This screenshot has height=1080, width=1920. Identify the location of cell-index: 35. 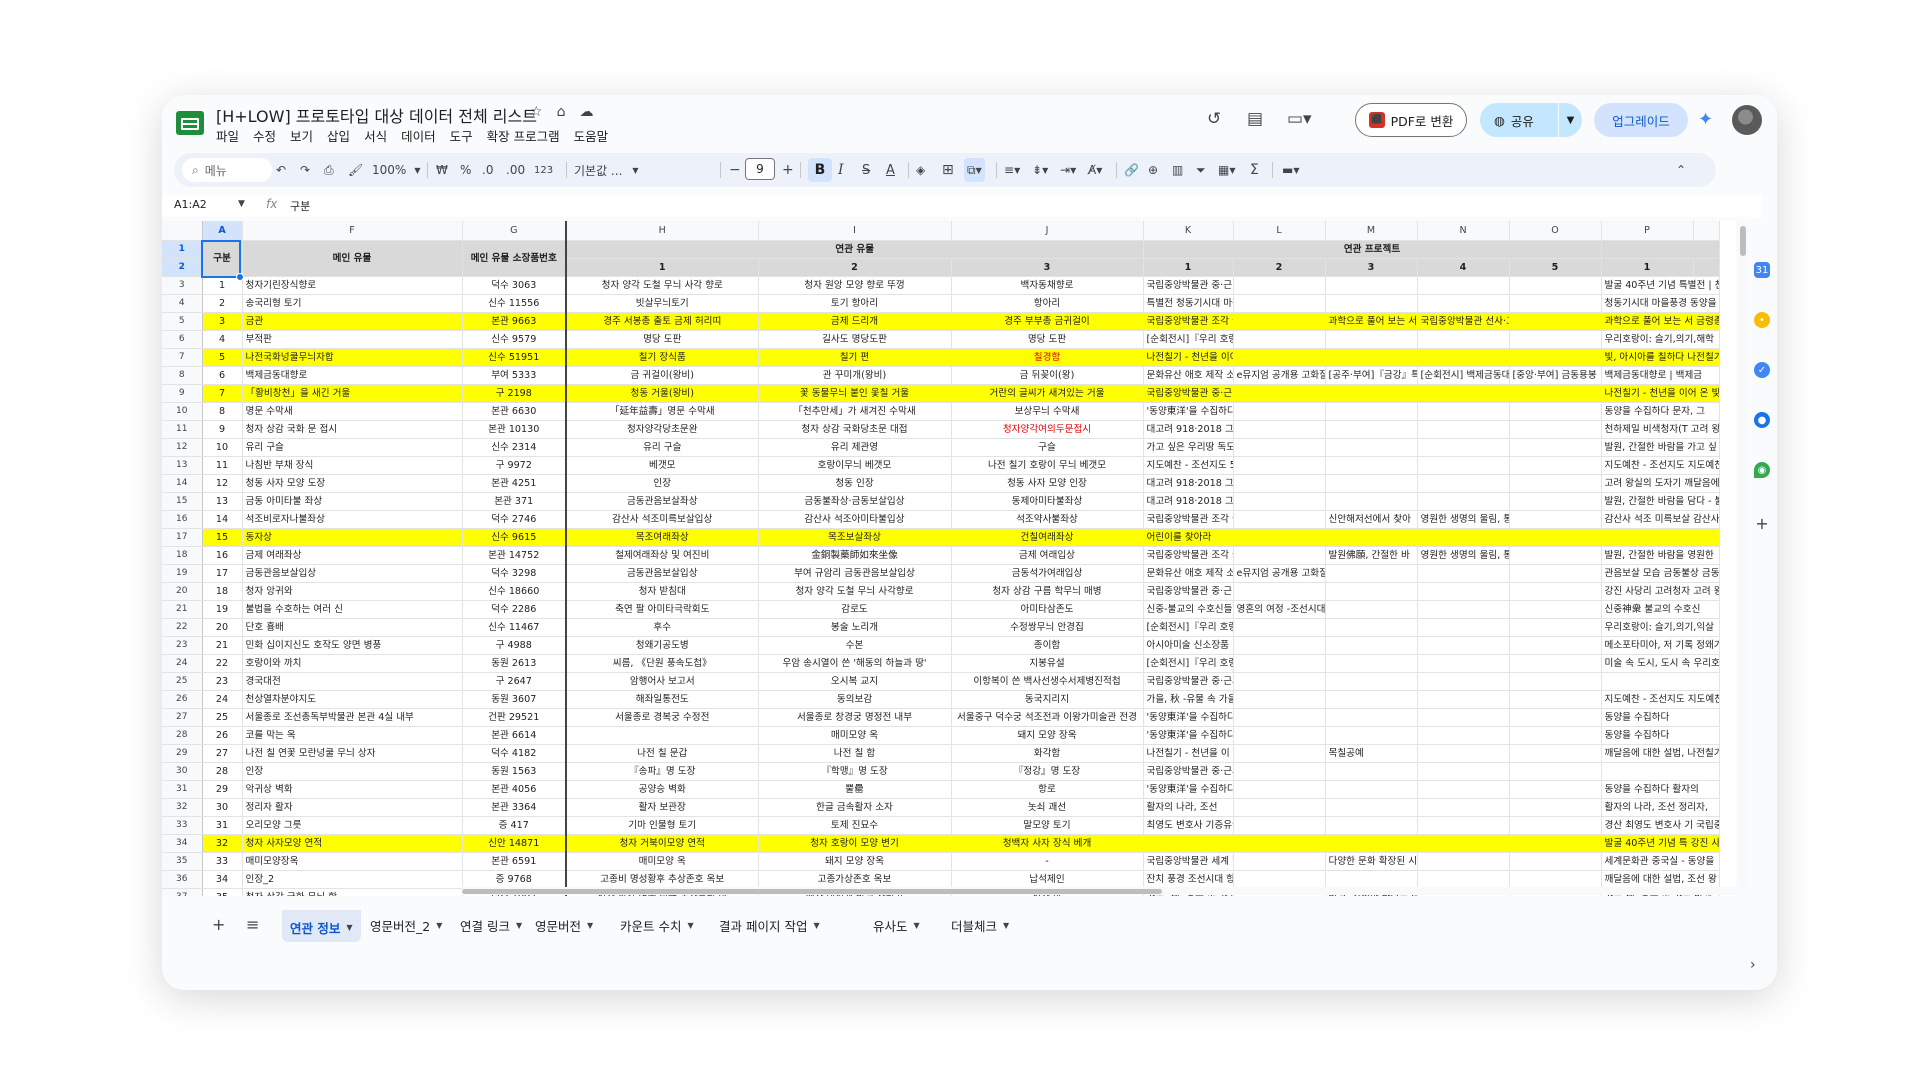
(222, 892).